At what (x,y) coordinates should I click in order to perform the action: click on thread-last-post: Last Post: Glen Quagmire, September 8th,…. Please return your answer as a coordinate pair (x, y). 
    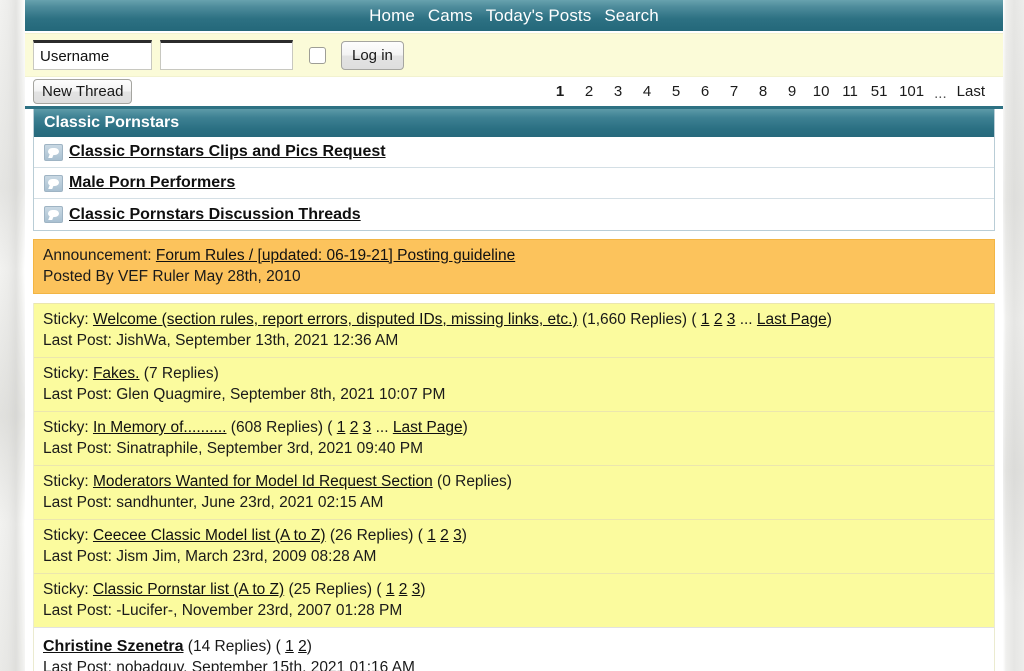
    Looking at the image, I should click on (244, 394).